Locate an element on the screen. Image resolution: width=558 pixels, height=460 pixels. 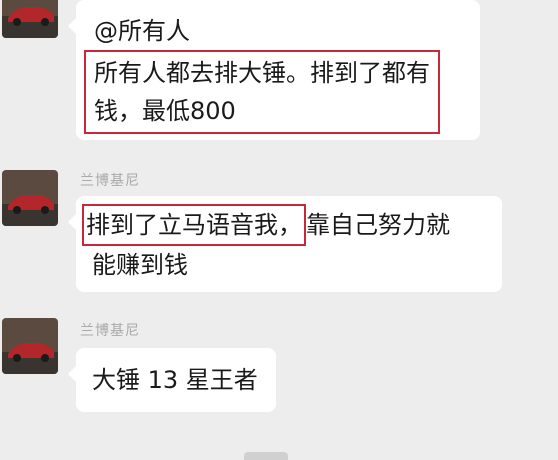
message-bubble: 大锤 13 星王者 is located at coordinates (172, 380).